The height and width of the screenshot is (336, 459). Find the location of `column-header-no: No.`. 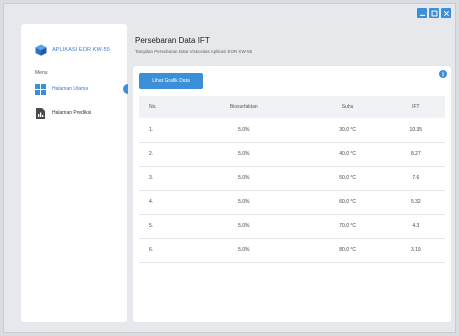

column-header-no: No. is located at coordinates (153, 107).